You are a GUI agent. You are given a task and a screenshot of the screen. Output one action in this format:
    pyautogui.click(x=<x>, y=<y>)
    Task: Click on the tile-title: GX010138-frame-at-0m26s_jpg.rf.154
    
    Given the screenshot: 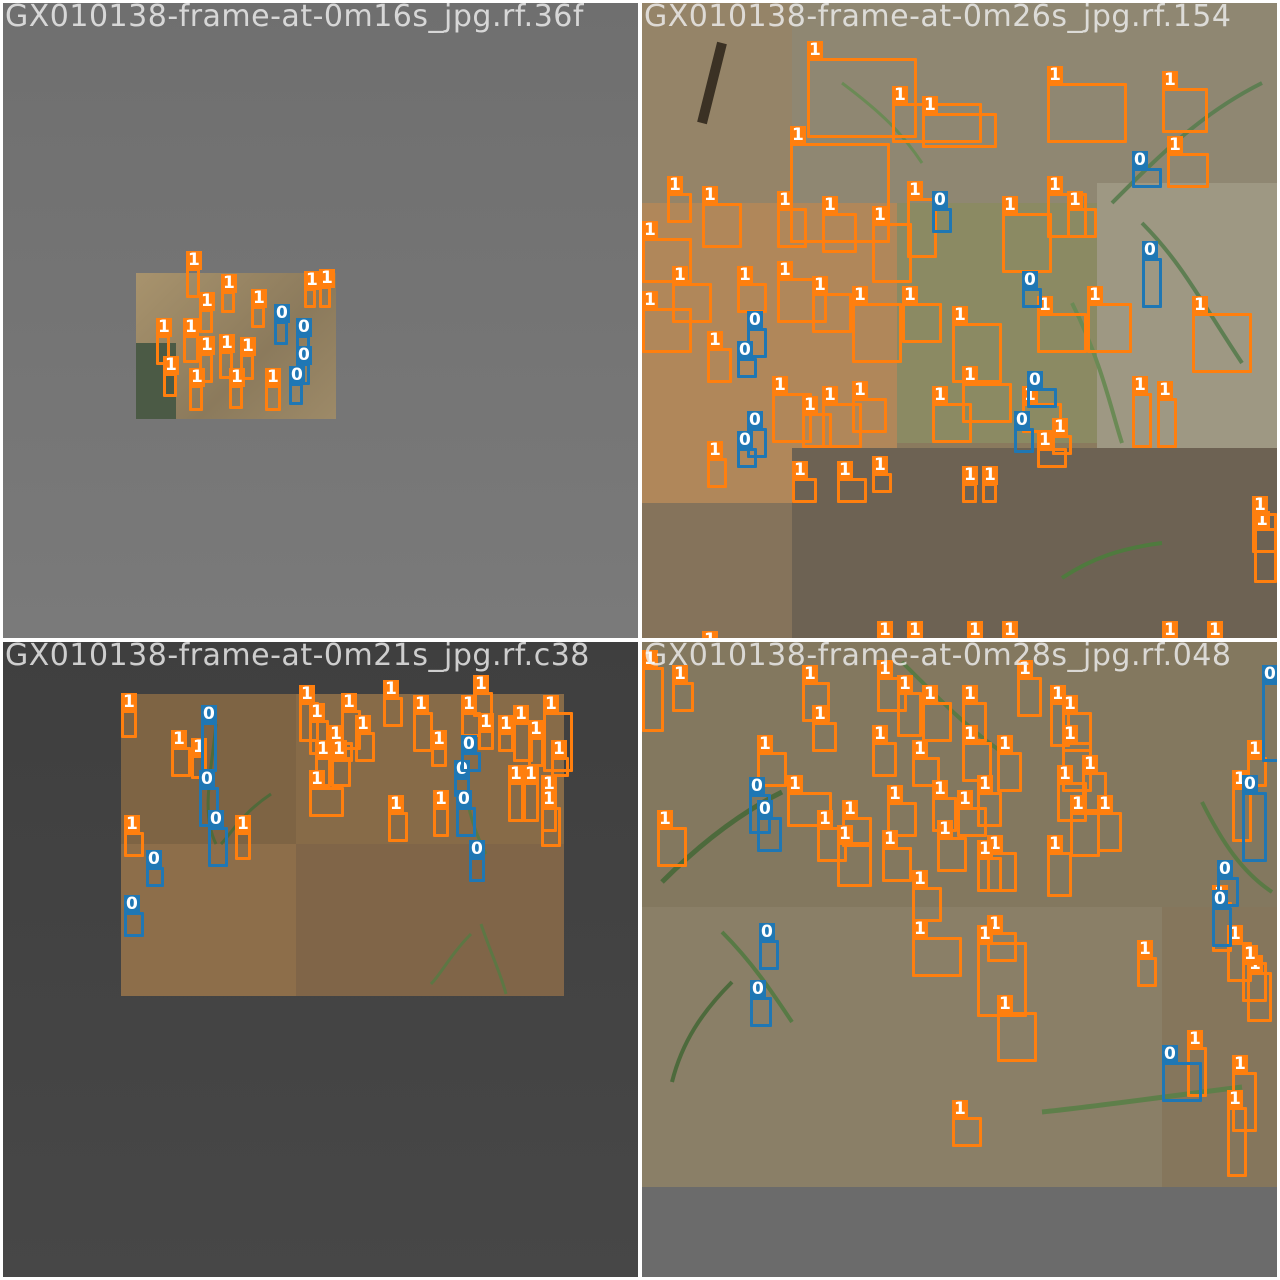 What is the action you would take?
    pyautogui.click(x=938, y=18)
    